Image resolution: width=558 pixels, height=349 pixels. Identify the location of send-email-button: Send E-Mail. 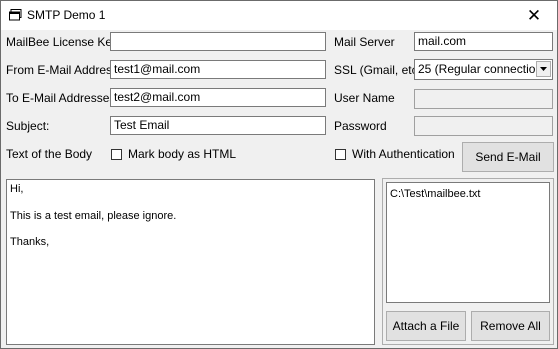
(508, 157).